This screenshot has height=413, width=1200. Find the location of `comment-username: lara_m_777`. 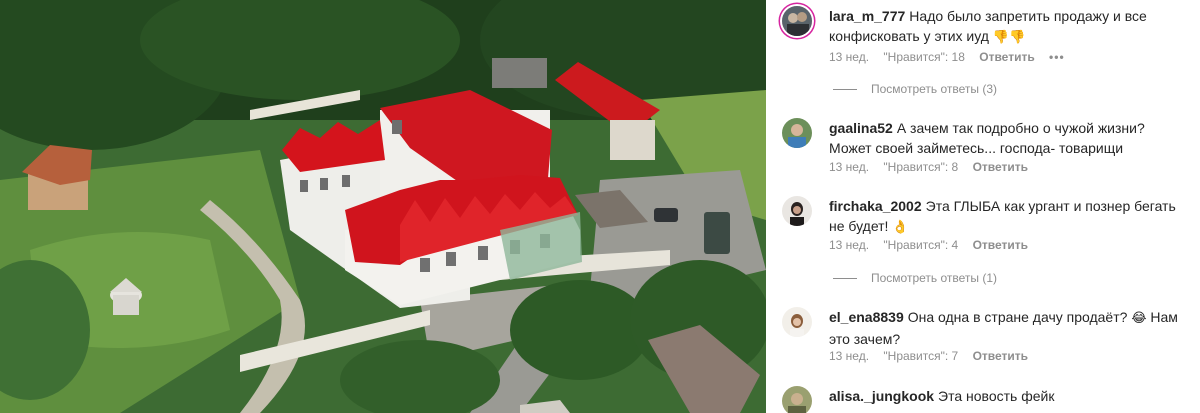

comment-username: lara_m_777 is located at coordinates (867, 16).